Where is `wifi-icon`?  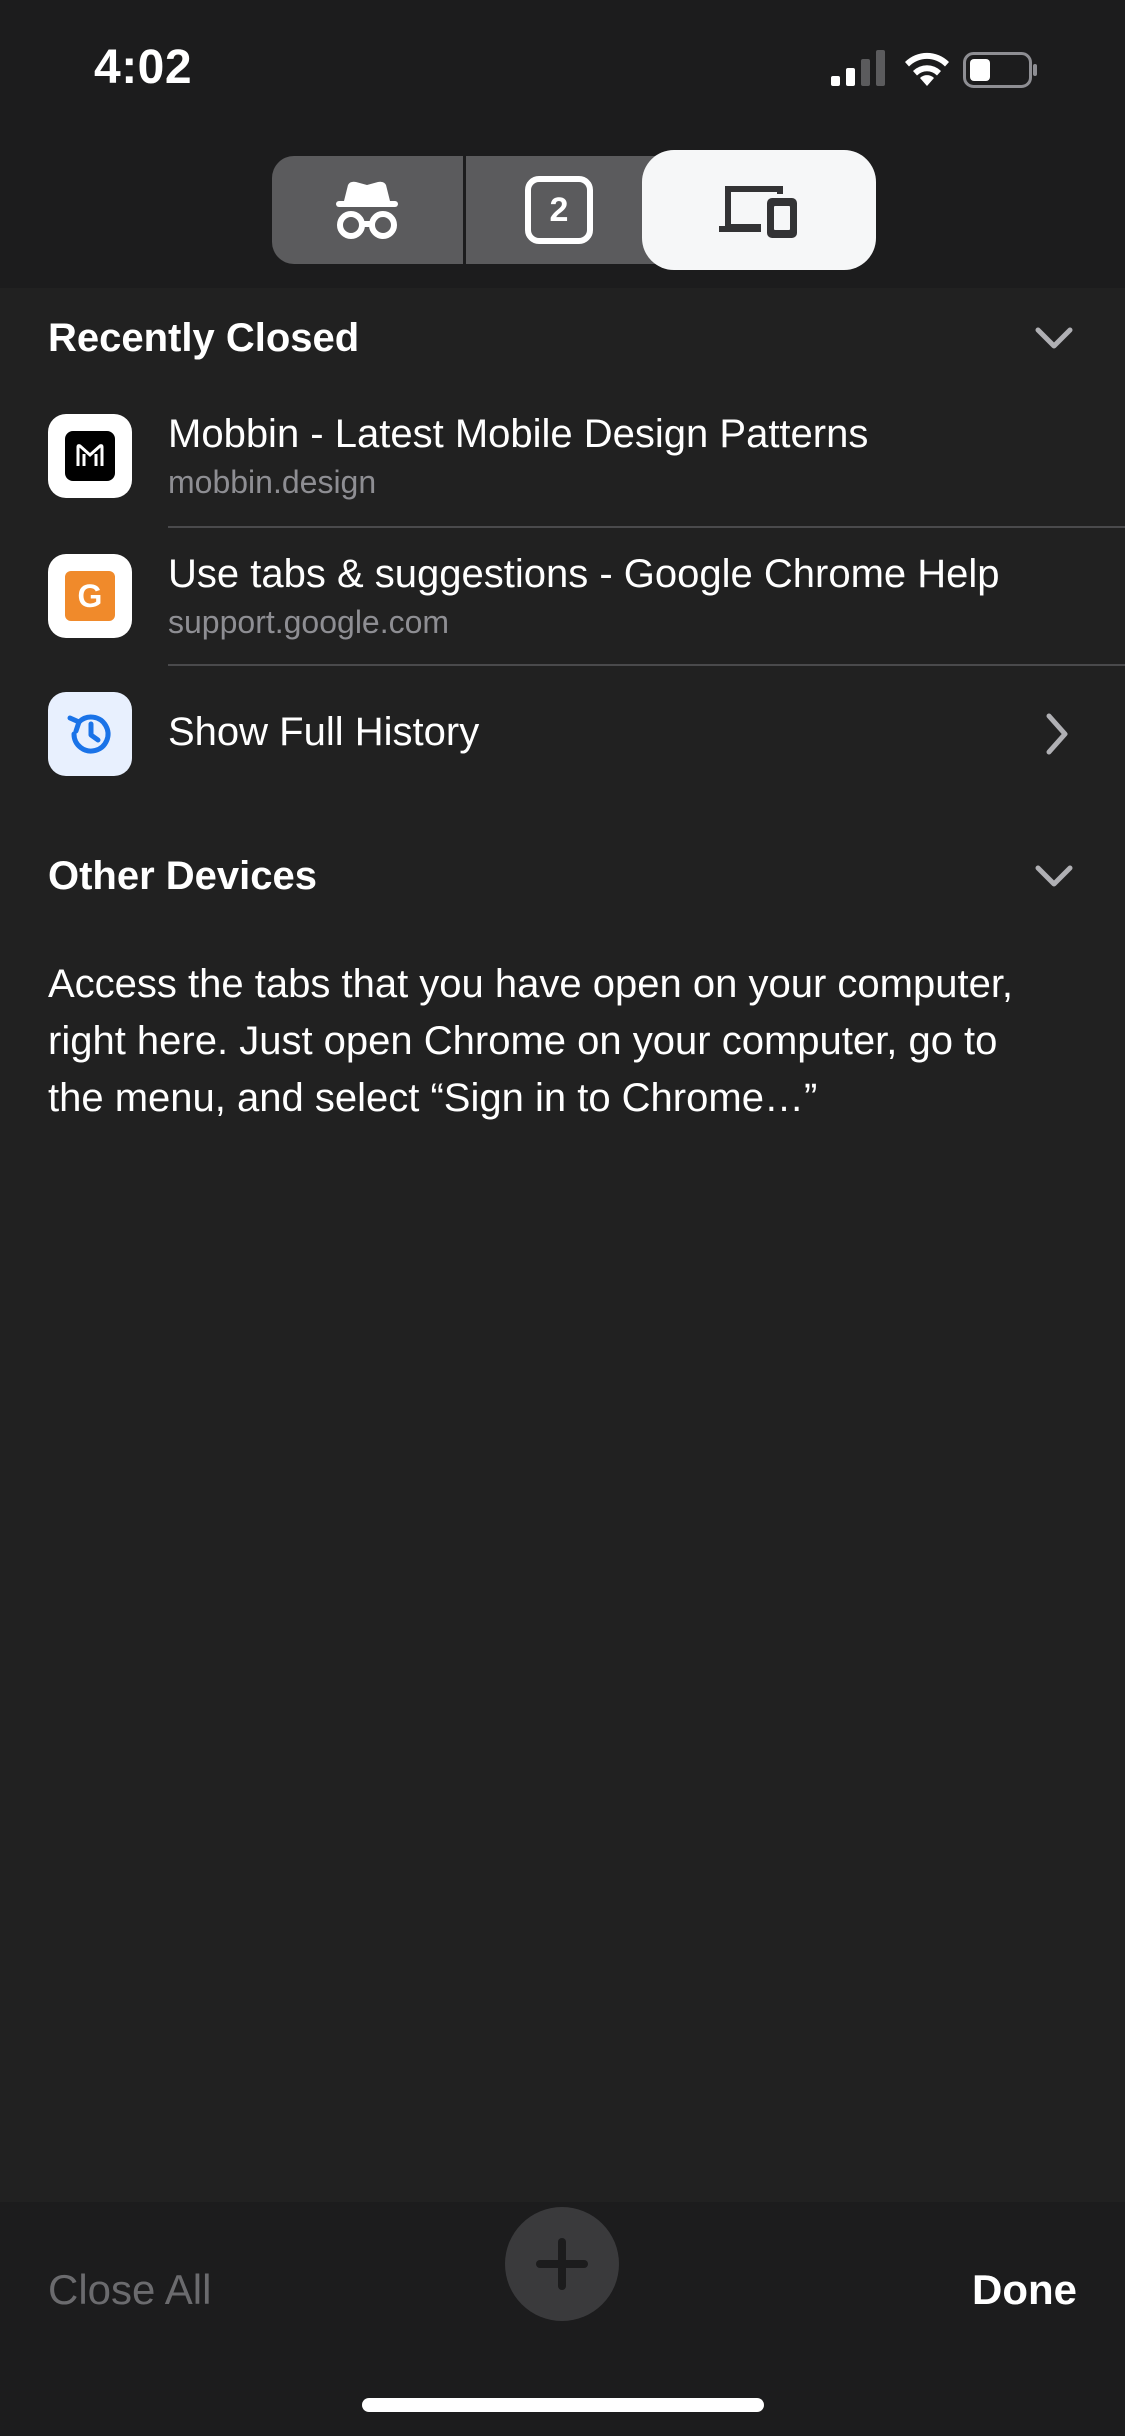
wifi-icon is located at coordinates (927, 69).